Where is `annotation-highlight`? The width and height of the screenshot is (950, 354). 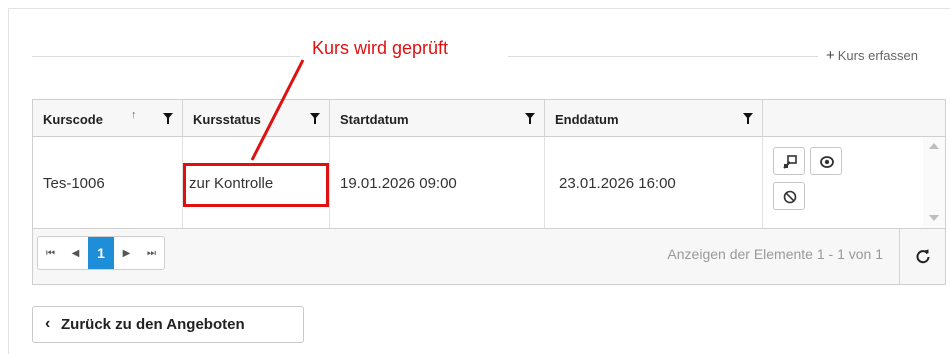
annotation-highlight is located at coordinates (256, 185).